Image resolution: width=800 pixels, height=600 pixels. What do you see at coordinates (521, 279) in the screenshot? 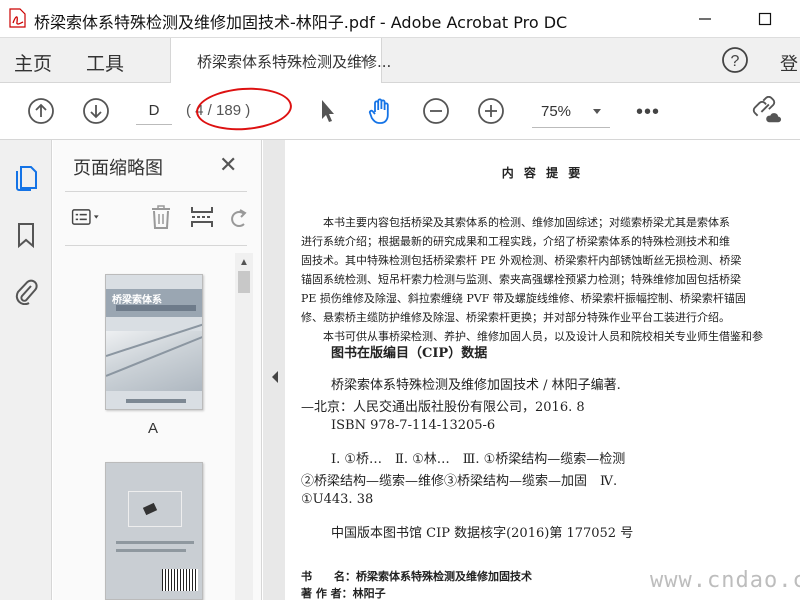
I see `summary-line: 锚固系统检测、短吊杆索力检测与监测、索夹高强螺栓预紧力检测；特殊维修加固包括桥梁` at bounding box center [521, 279].